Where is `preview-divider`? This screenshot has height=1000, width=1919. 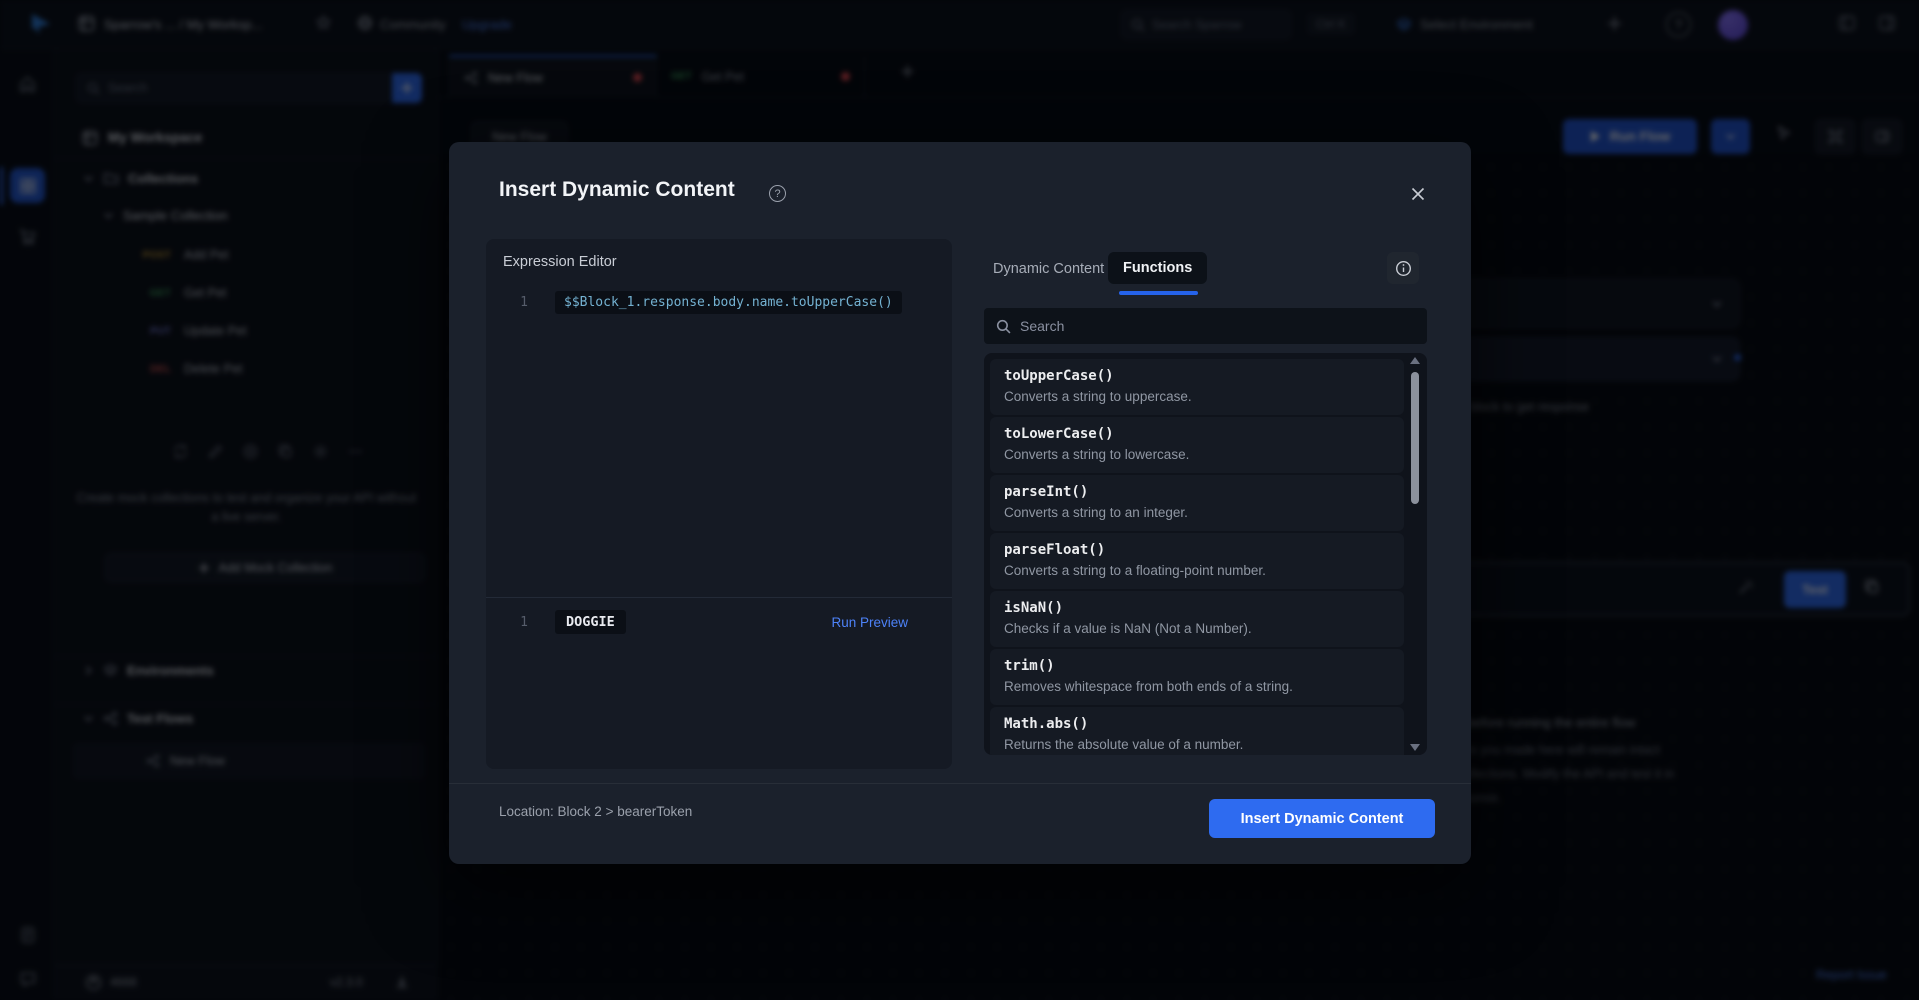 preview-divider is located at coordinates (719, 597).